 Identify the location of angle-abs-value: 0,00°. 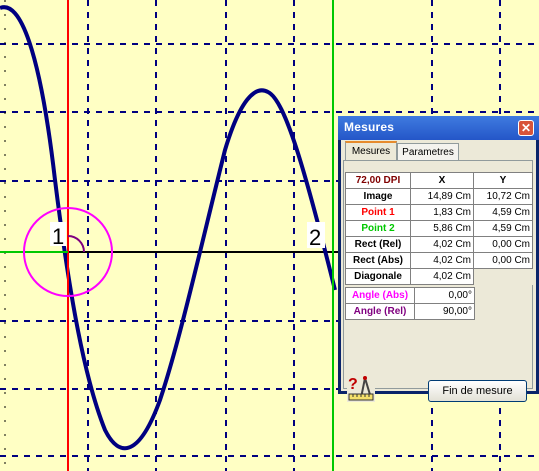
(444, 295).